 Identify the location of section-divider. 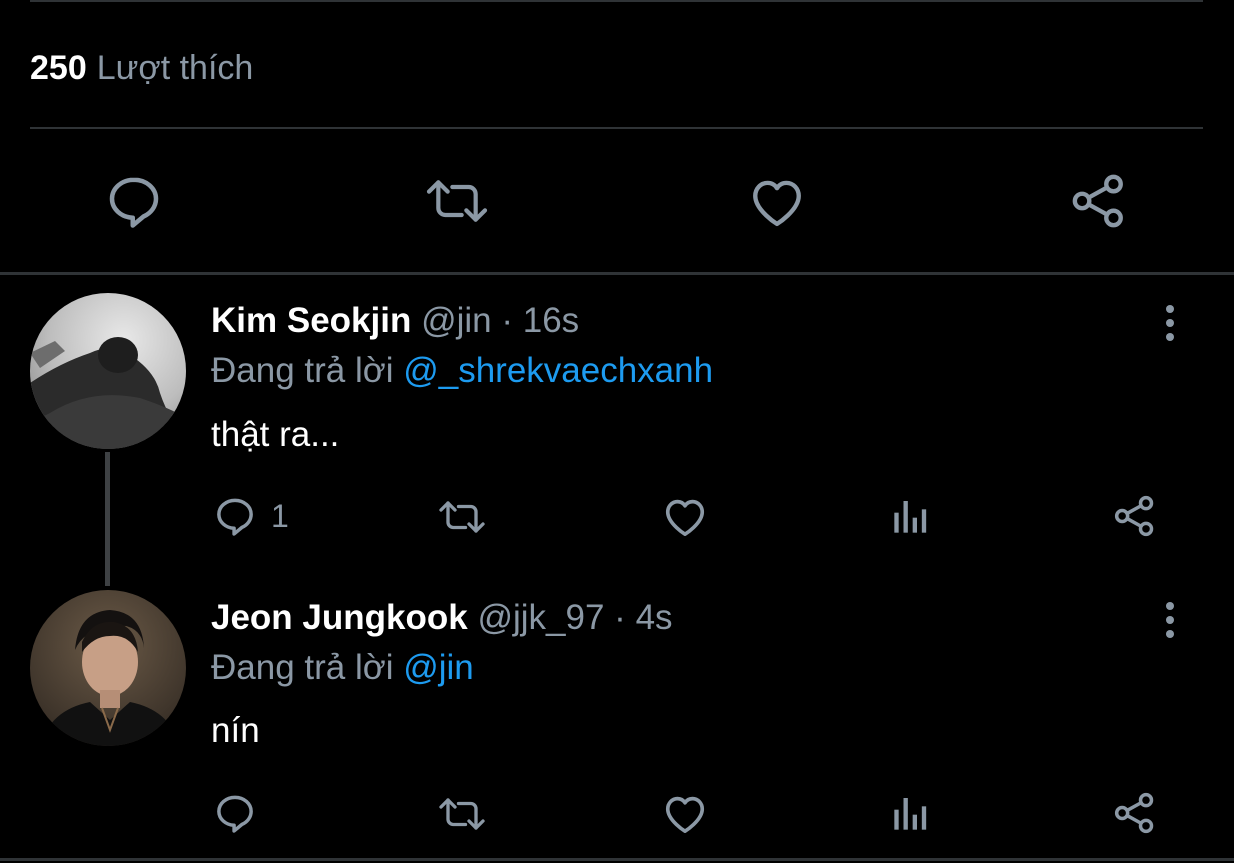
(617, 273).